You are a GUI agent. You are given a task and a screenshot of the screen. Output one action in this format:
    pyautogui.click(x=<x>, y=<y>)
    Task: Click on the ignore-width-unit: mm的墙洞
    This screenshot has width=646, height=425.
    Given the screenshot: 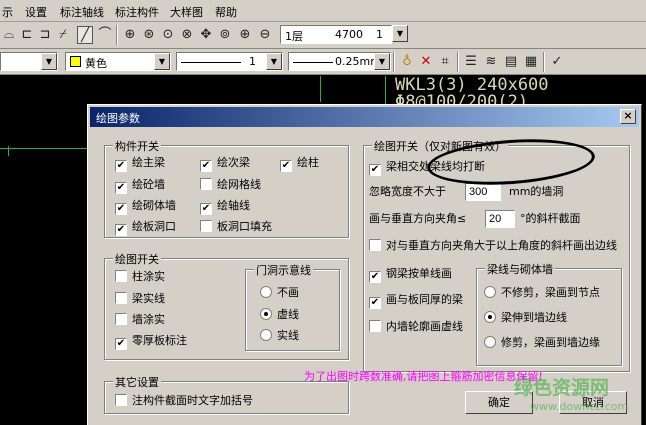 What is the action you would take?
    pyautogui.click(x=536, y=191)
    